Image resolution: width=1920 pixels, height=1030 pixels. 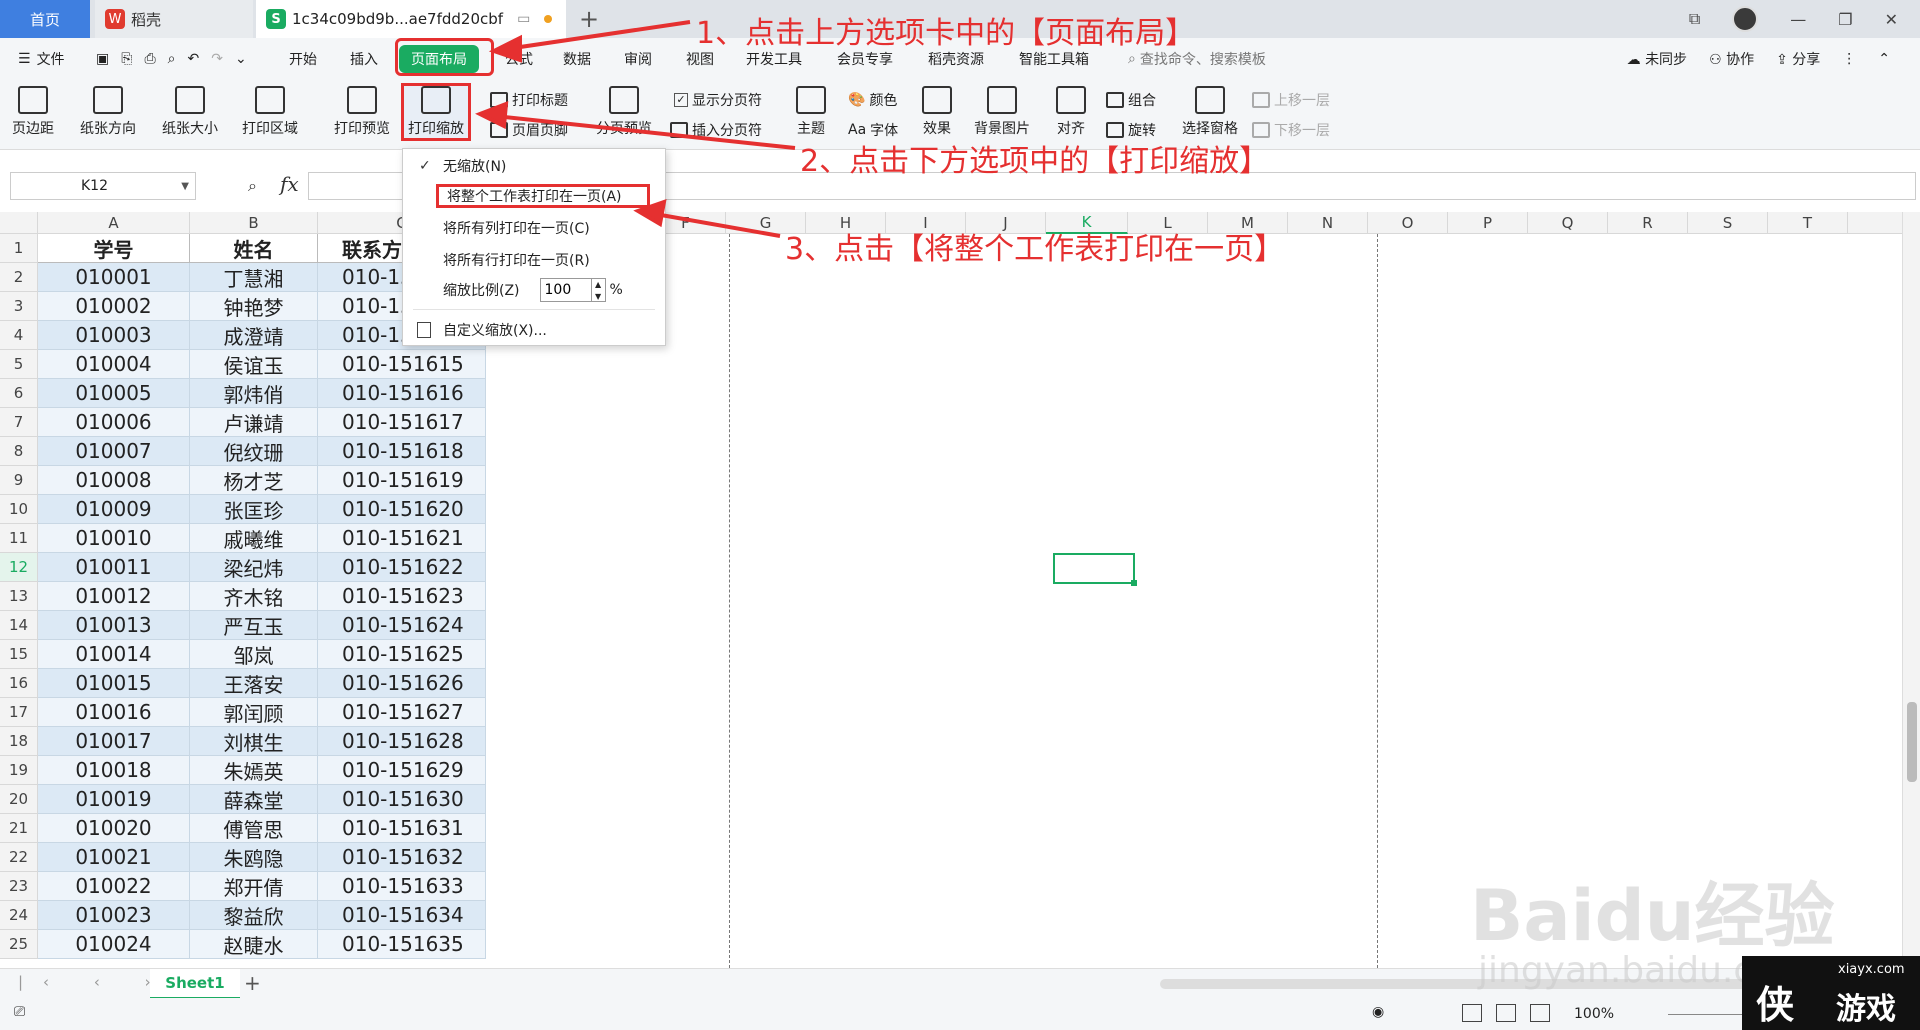 I want to click on print-icon: ⎙, so click(x=149, y=59).